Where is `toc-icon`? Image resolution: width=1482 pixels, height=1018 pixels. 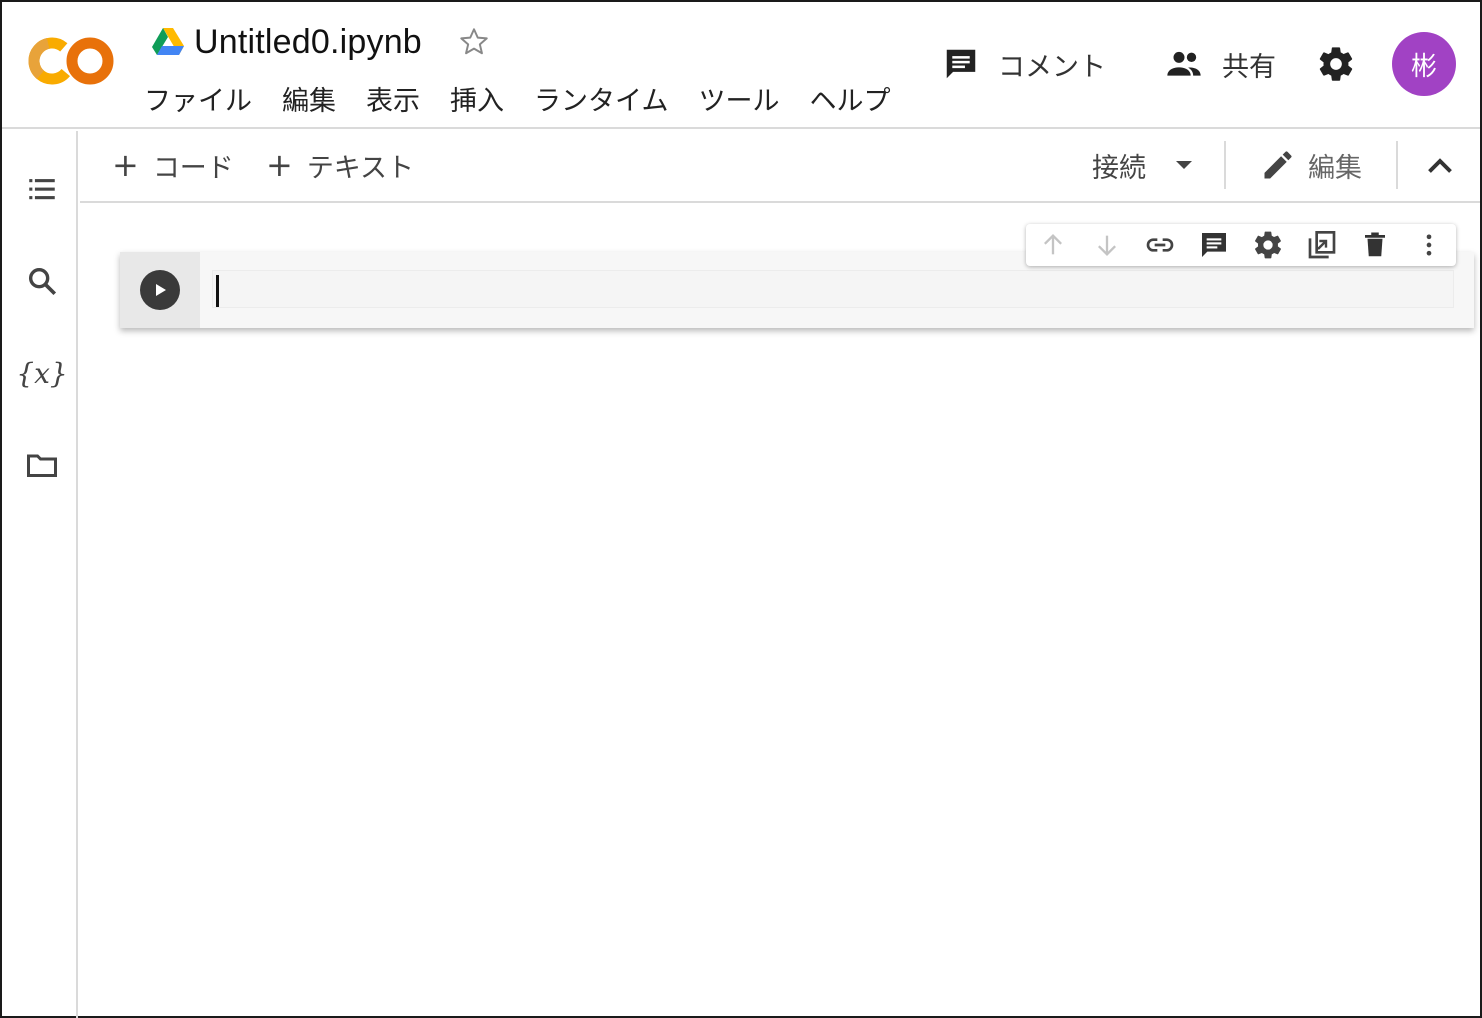 toc-icon is located at coordinates (42, 189).